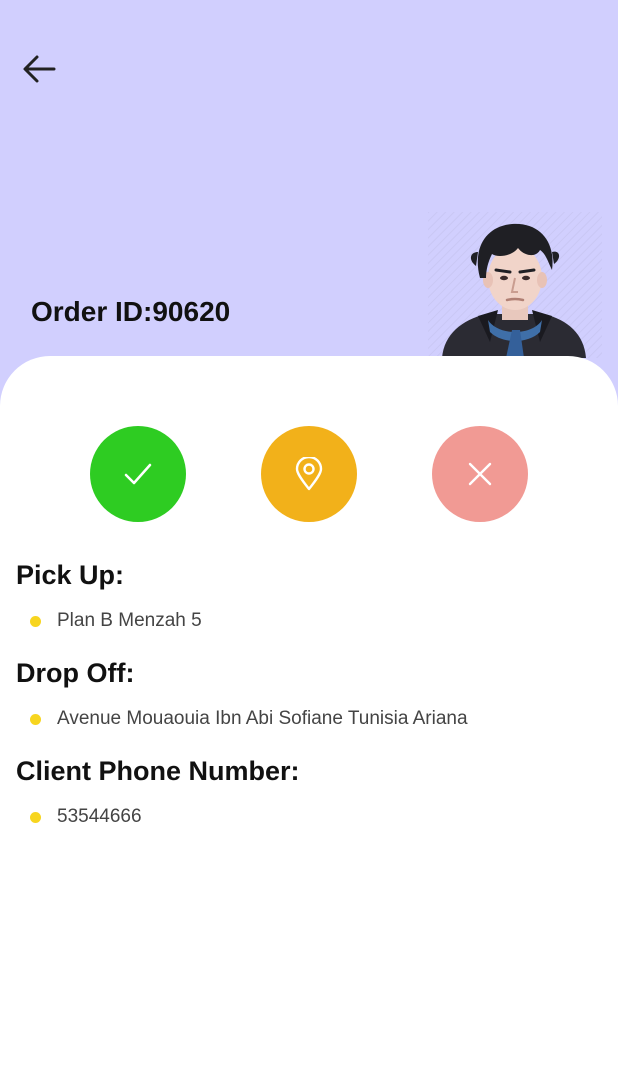 This screenshot has width=618, height=1092. I want to click on arrow-left-icon, so click(39, 69).